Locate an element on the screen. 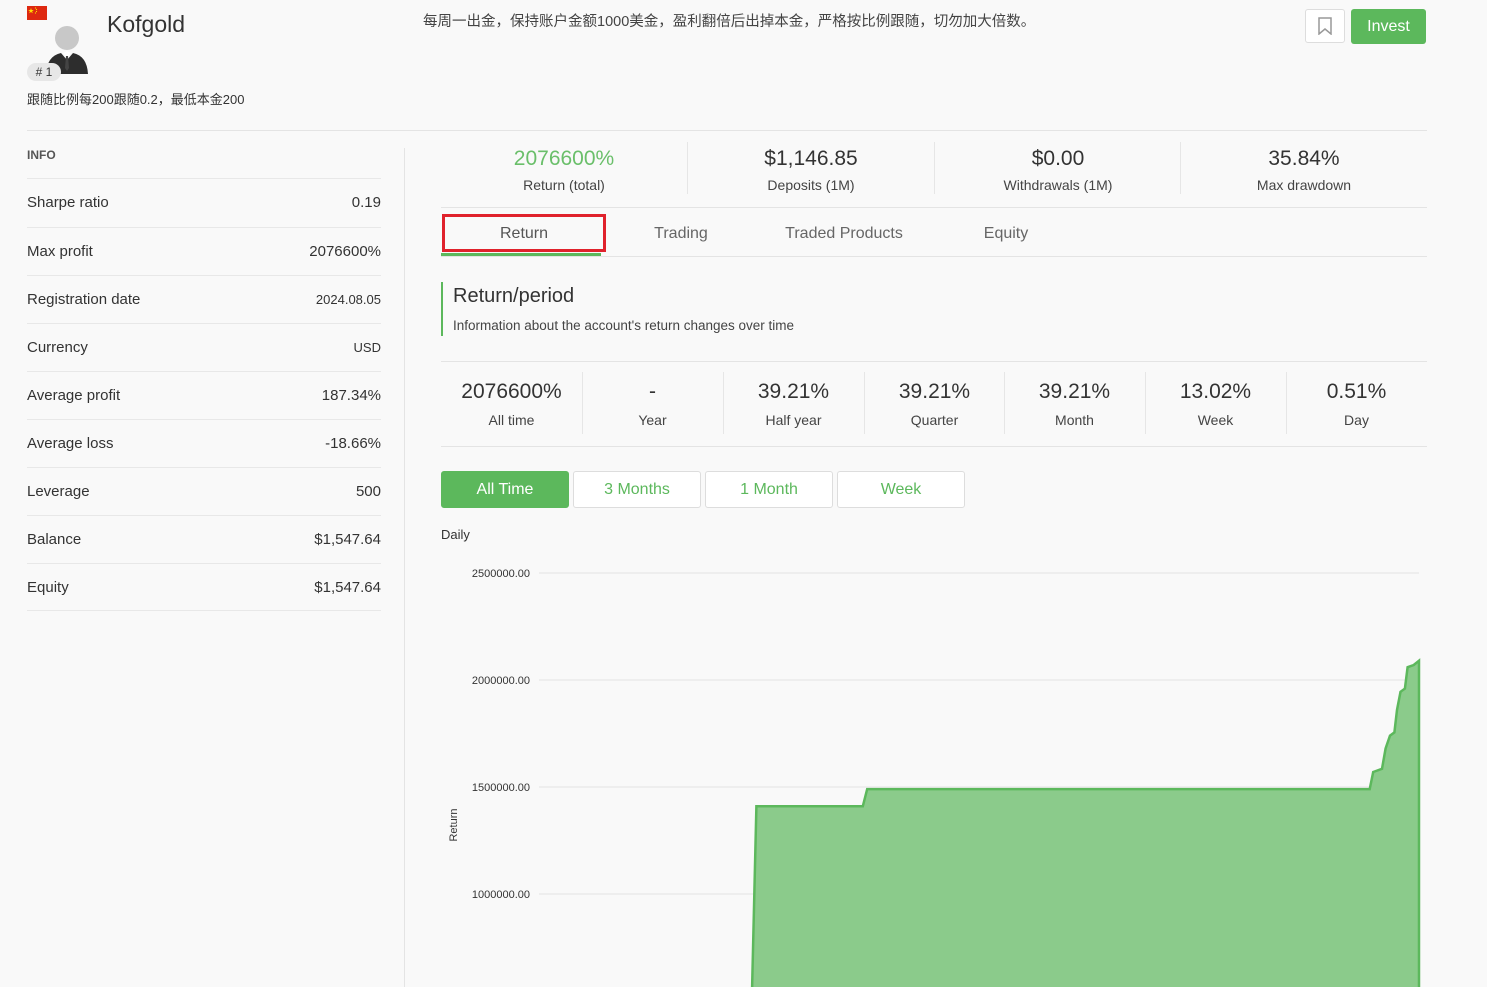 The height and width of the screenshot is (987, 1487). info-row-equity: Equity $1,547.64 is located at coordinates (204, 587).